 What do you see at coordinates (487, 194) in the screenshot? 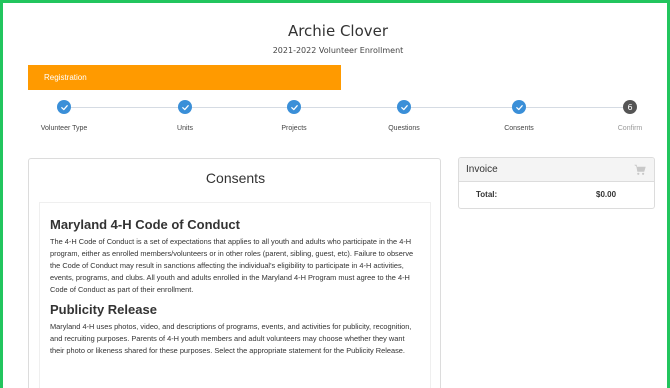
I see `invoice-total-label: Total:` at bounding box center [487, 194].